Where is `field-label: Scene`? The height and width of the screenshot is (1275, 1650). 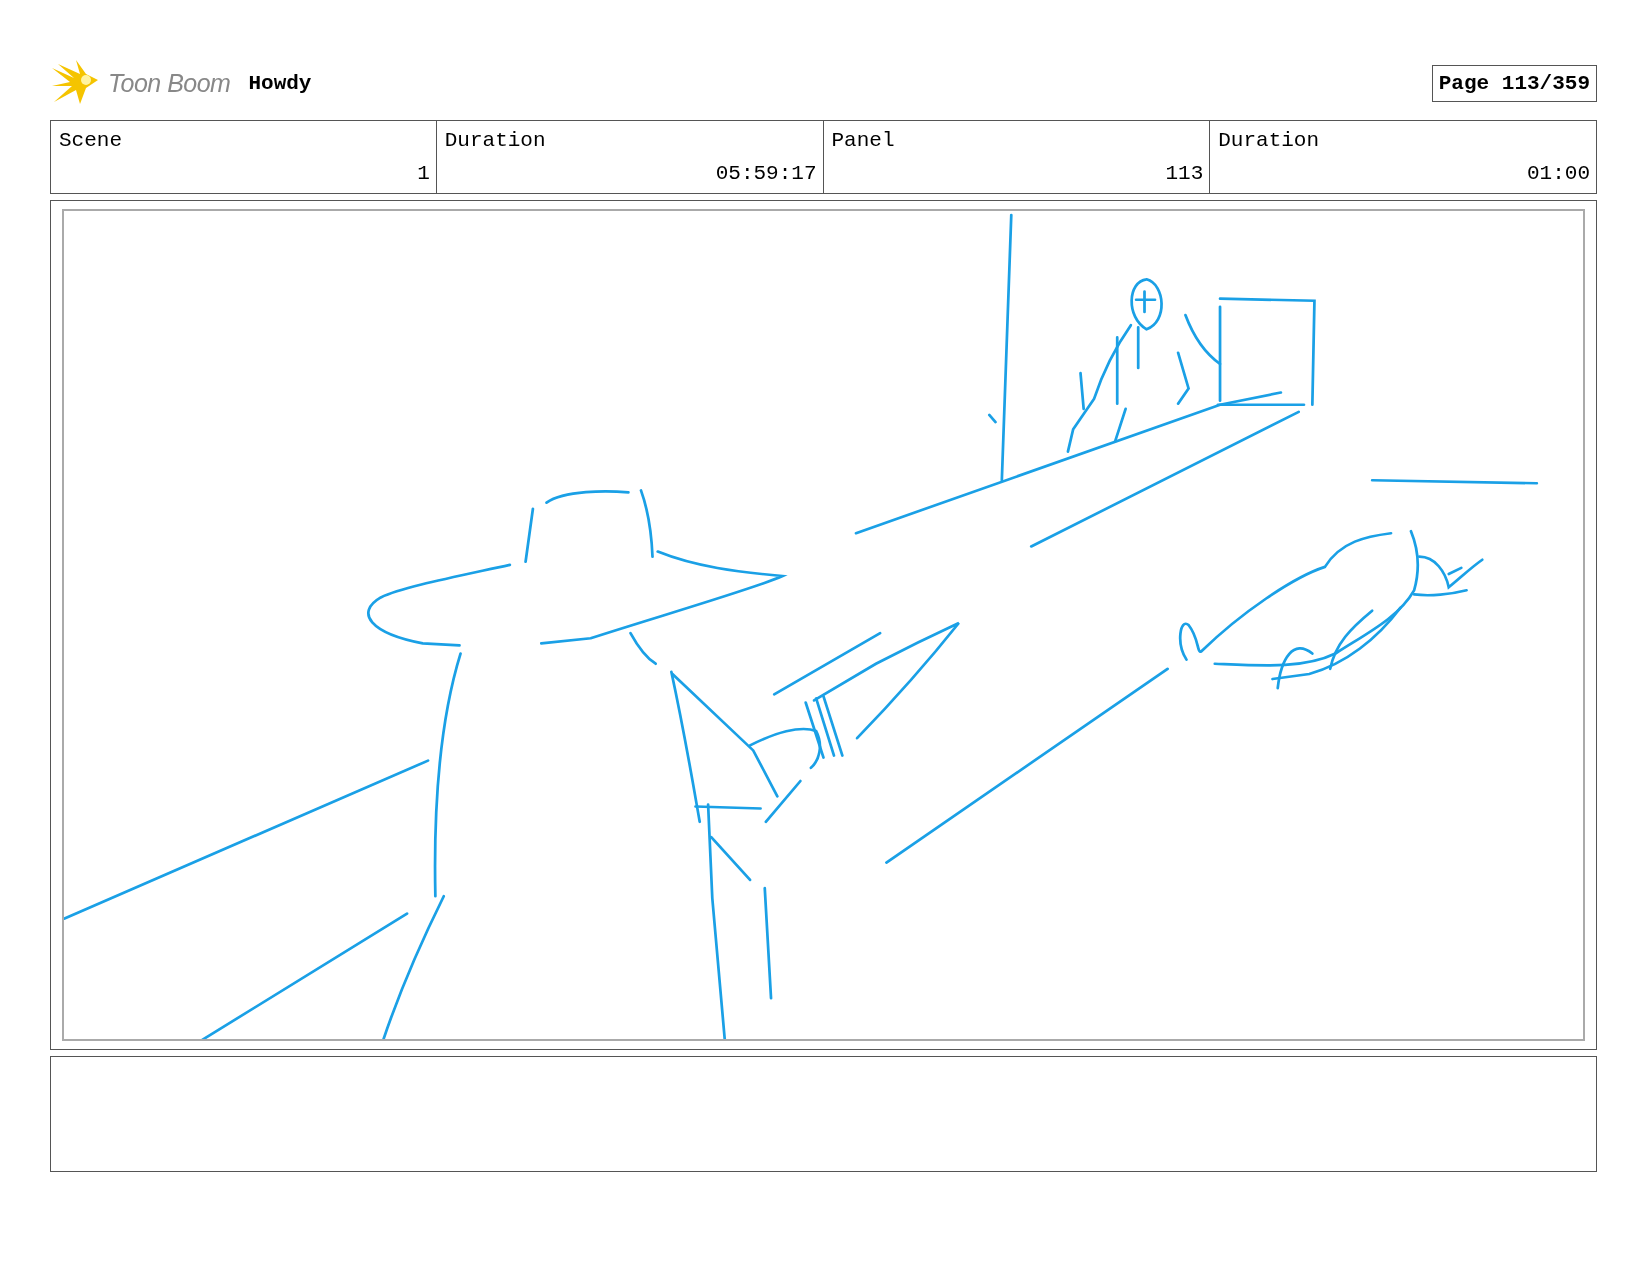
field-label: Scene is located at coordinates (90, 140).